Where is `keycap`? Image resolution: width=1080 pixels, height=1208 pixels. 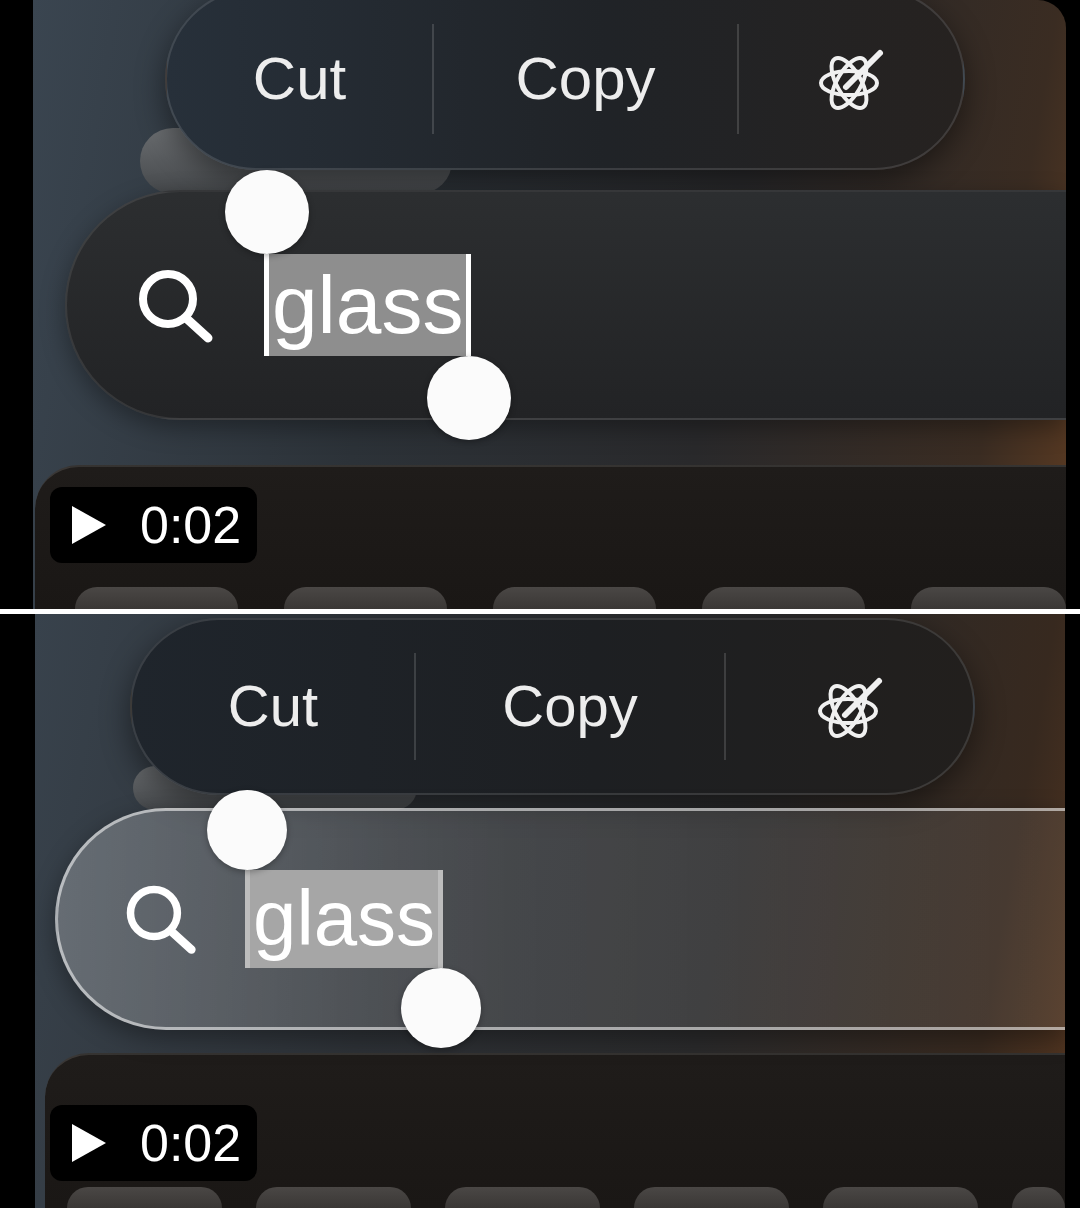 keycap is located at coordinates (1038, 1197).